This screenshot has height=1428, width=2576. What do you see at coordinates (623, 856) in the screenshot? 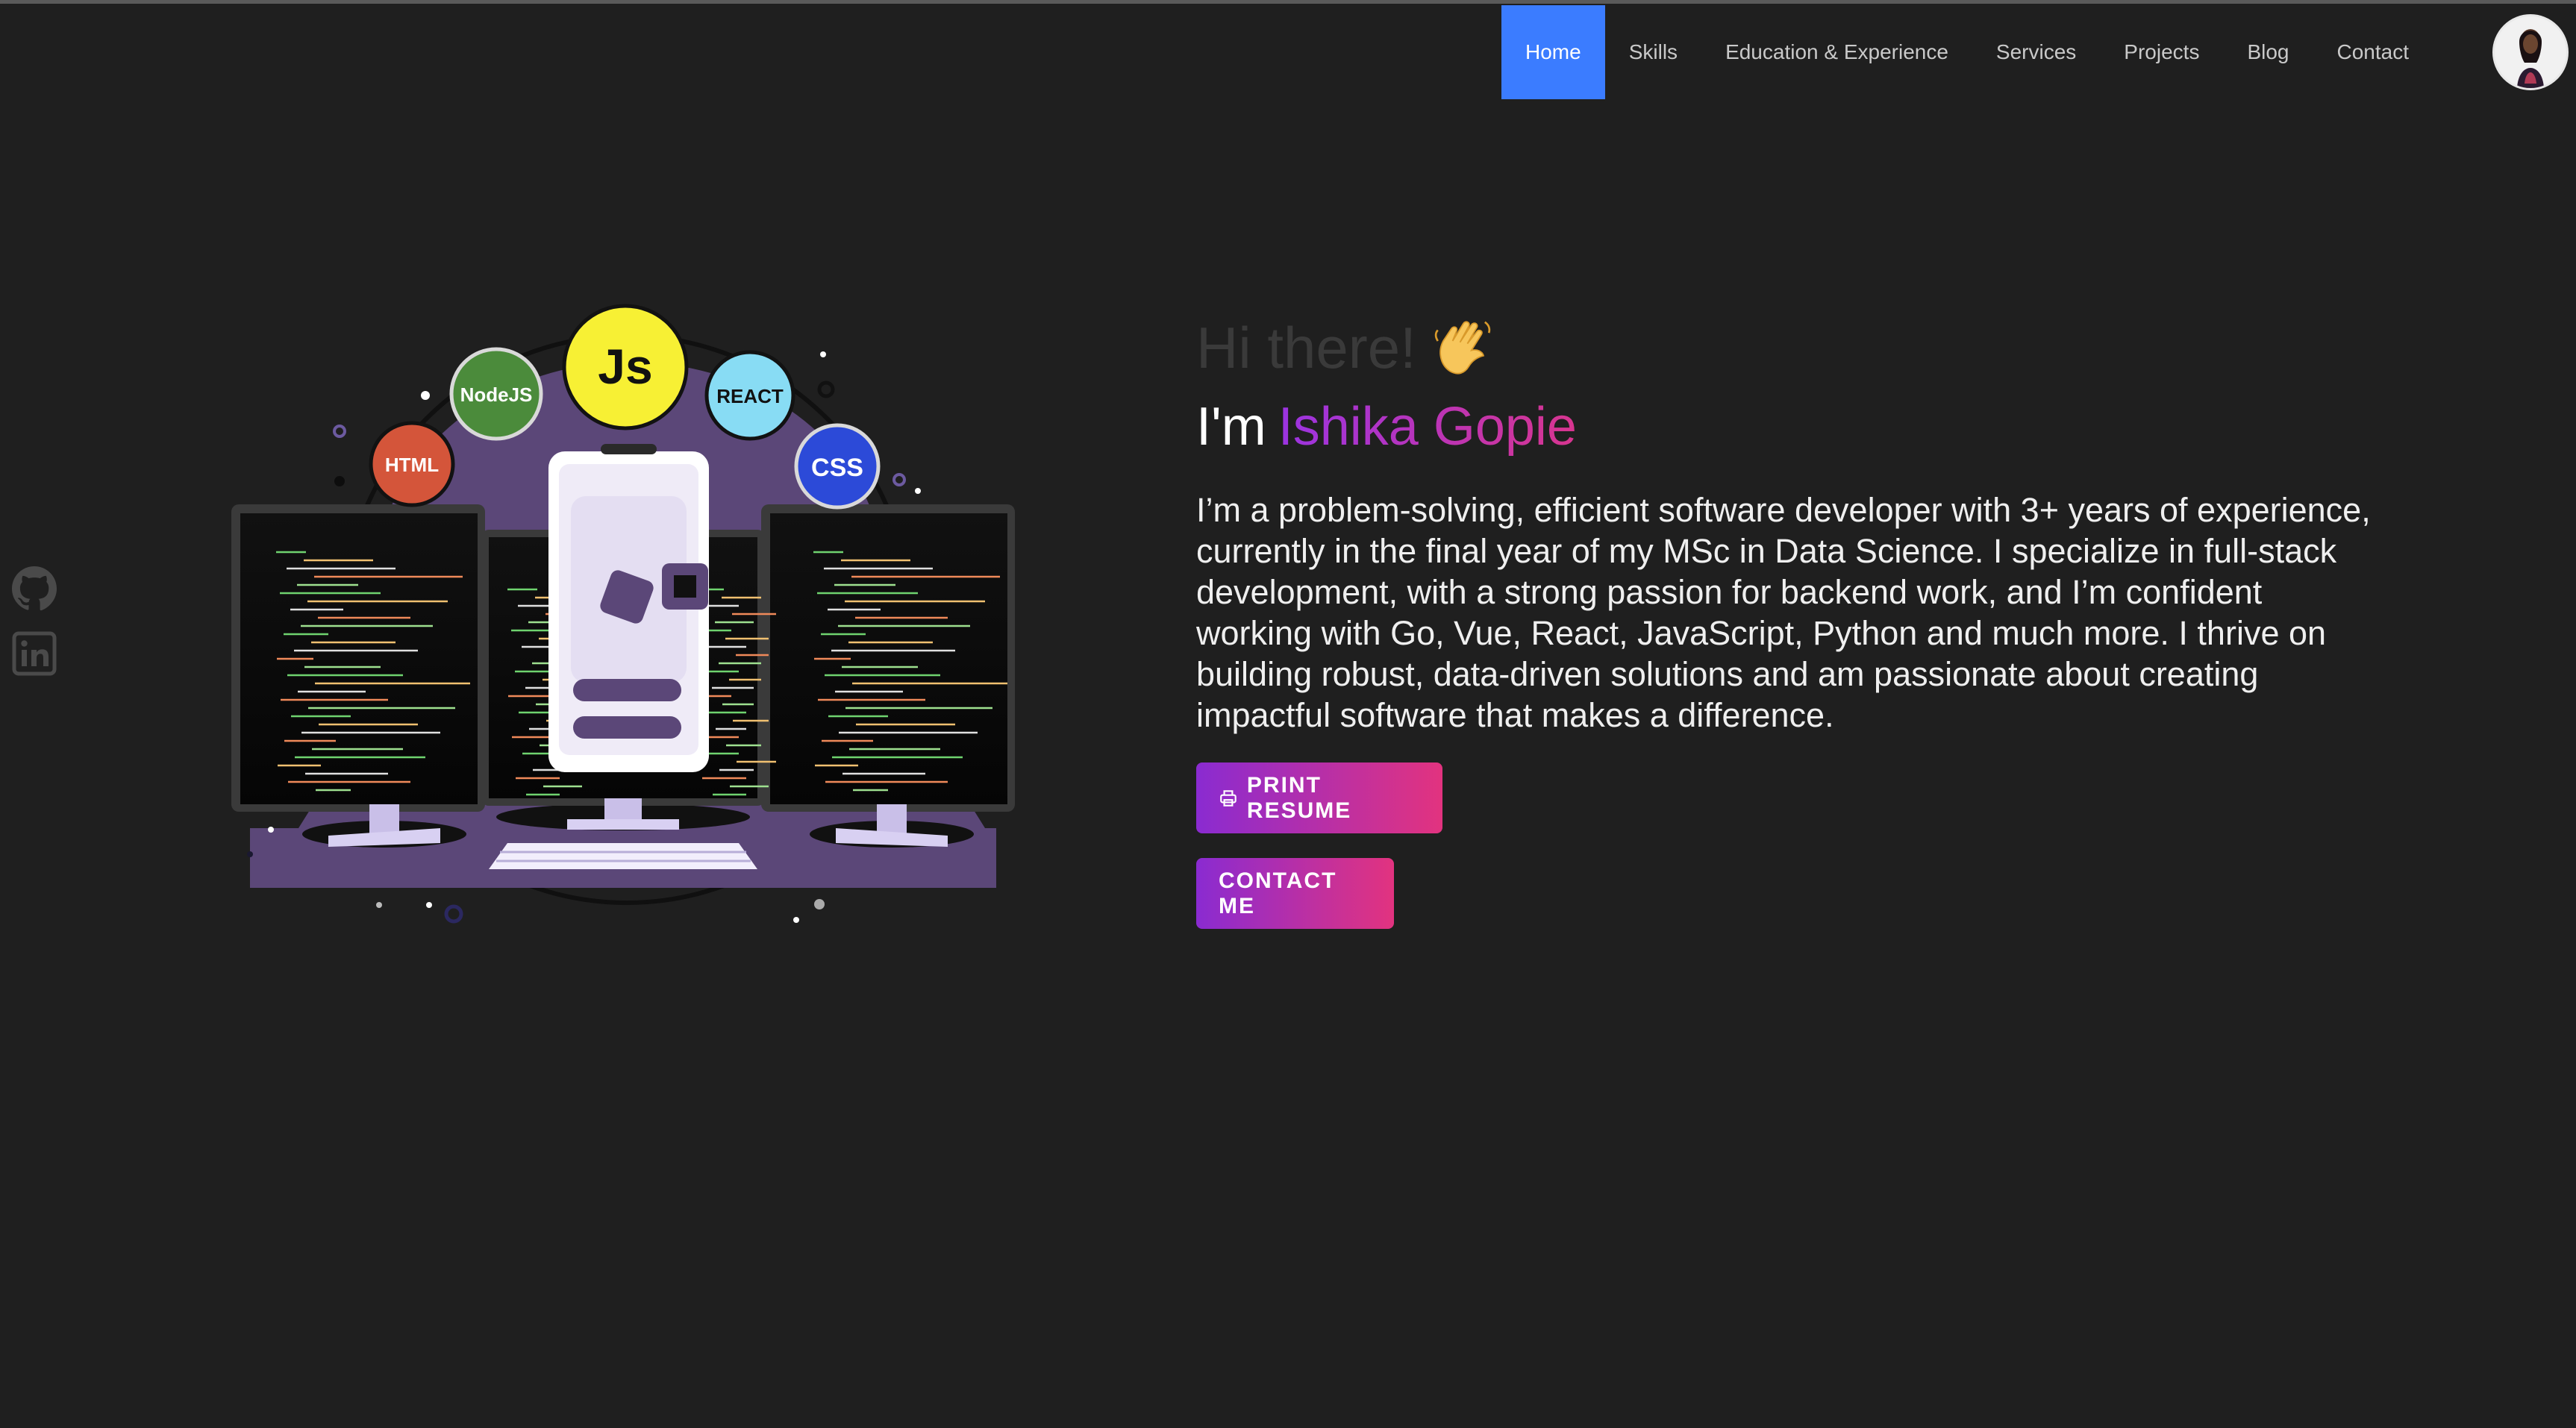
I see `keyboard` at bounding box center [623, 856].